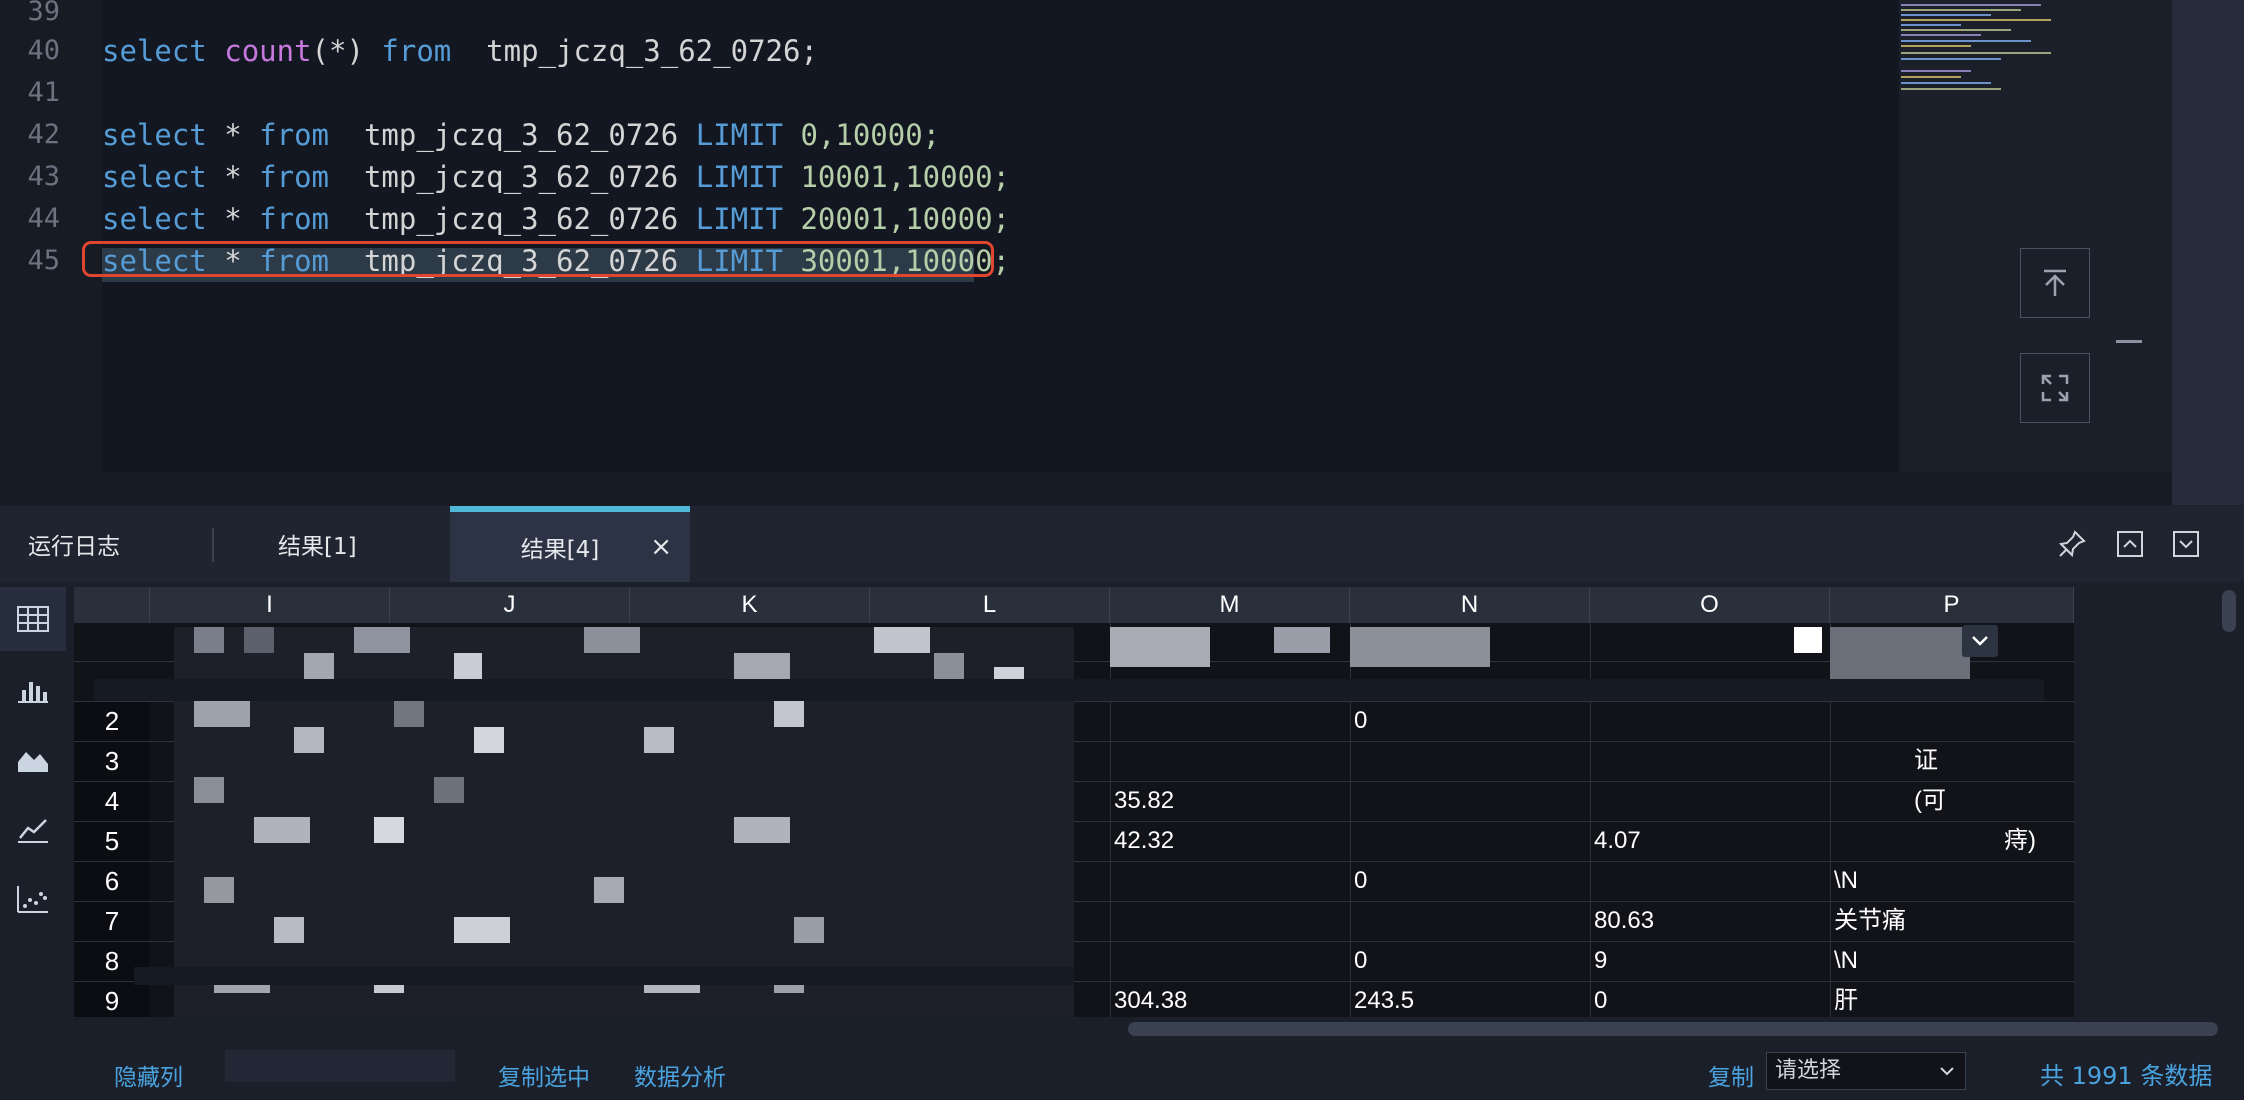  What do you see at coordinates (905, 219) in the screenshot?
I see `limit-value: 20001,10000;` at bounding box center [905, 219].